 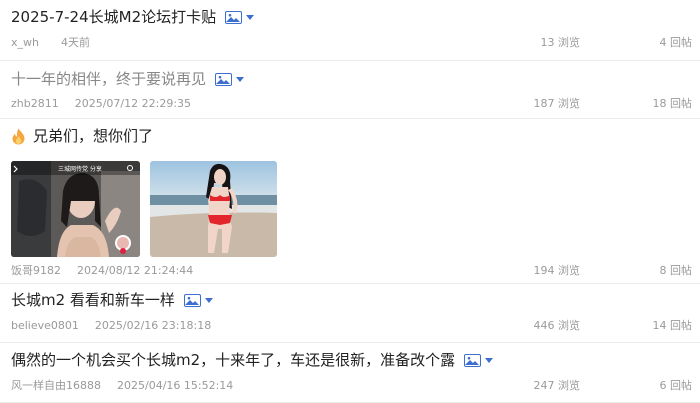 What do you see at coordinates (133, 103) in the screenshot?
I see `post-time: 2025/07/12 22:29:35` at bounding box center [133, 103].